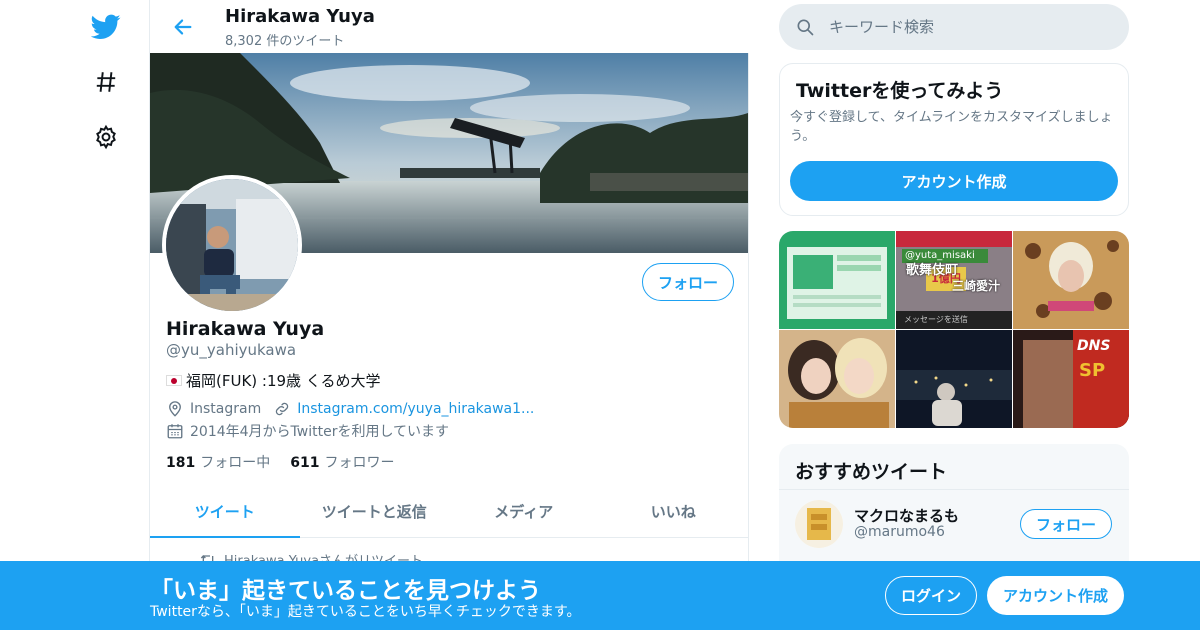 The image size is (1200, 630). Describe the element at coordinates (900, 91) in the screenshot. I see `signup-card-title: Twitterを使ってみよう` at that location.